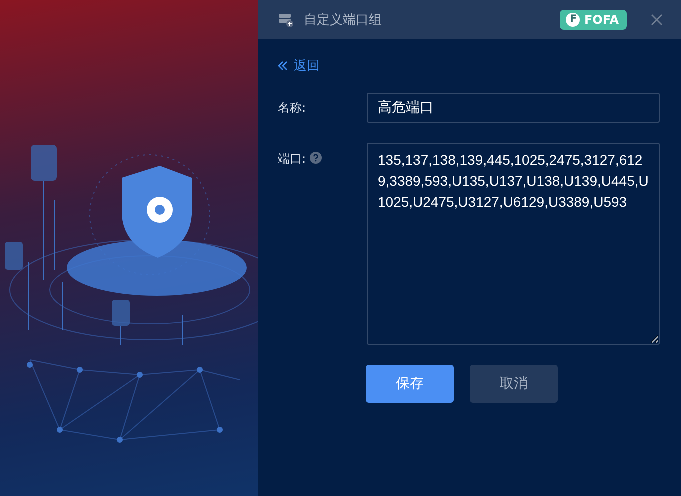  Describe the element at coordinates (343, 20) in the screenshot. I see `dialog-title: 自定义端口组` at that location.